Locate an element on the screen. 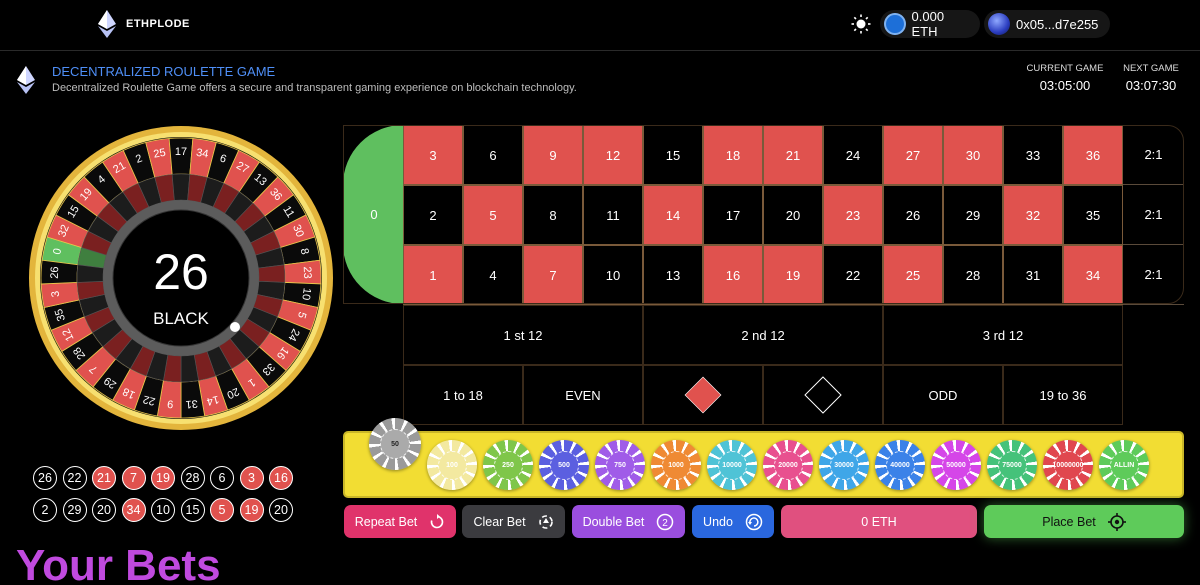 The image size is (1200, 585). chip-10000000: 10000000 is located at coordinates (1068, 465).